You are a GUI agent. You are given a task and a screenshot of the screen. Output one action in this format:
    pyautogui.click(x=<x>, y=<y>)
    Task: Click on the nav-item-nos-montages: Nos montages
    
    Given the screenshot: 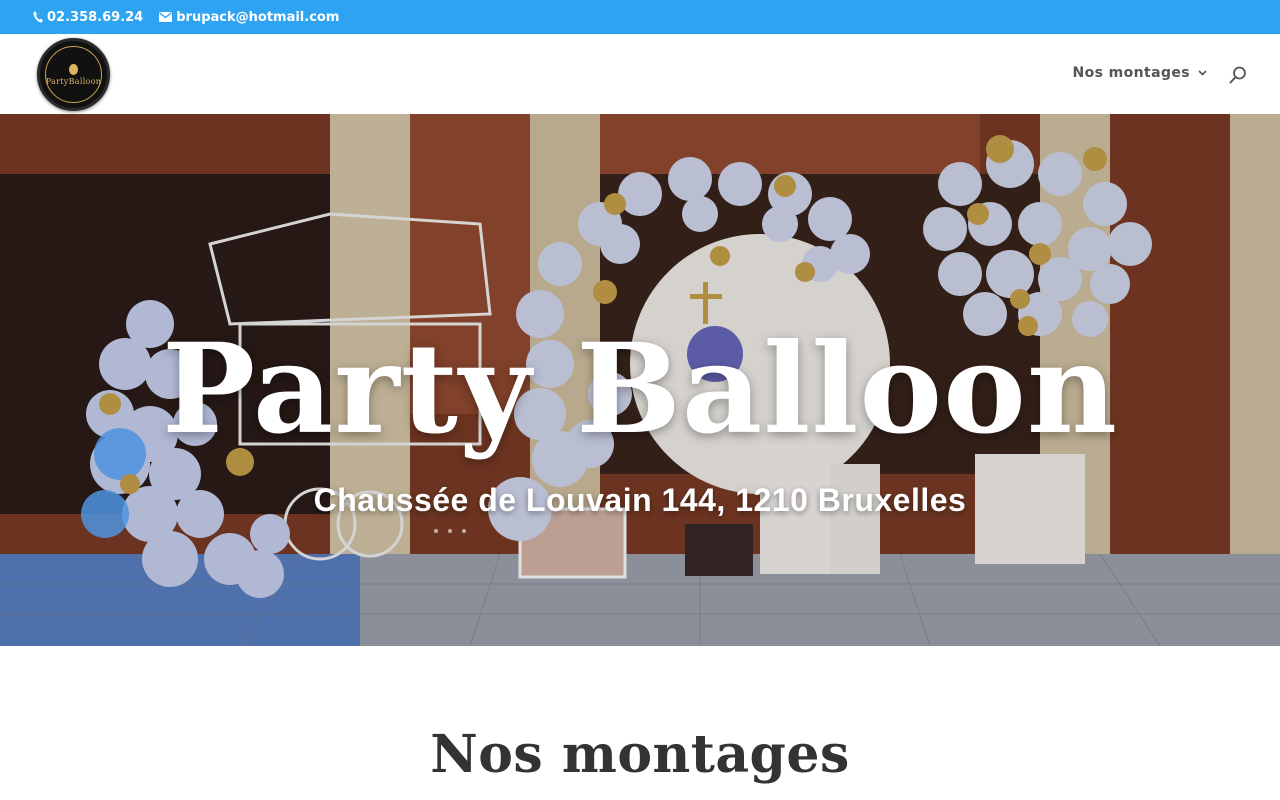 What is the action you would take?
    pyautogui.click(x=1139, y=73)
    